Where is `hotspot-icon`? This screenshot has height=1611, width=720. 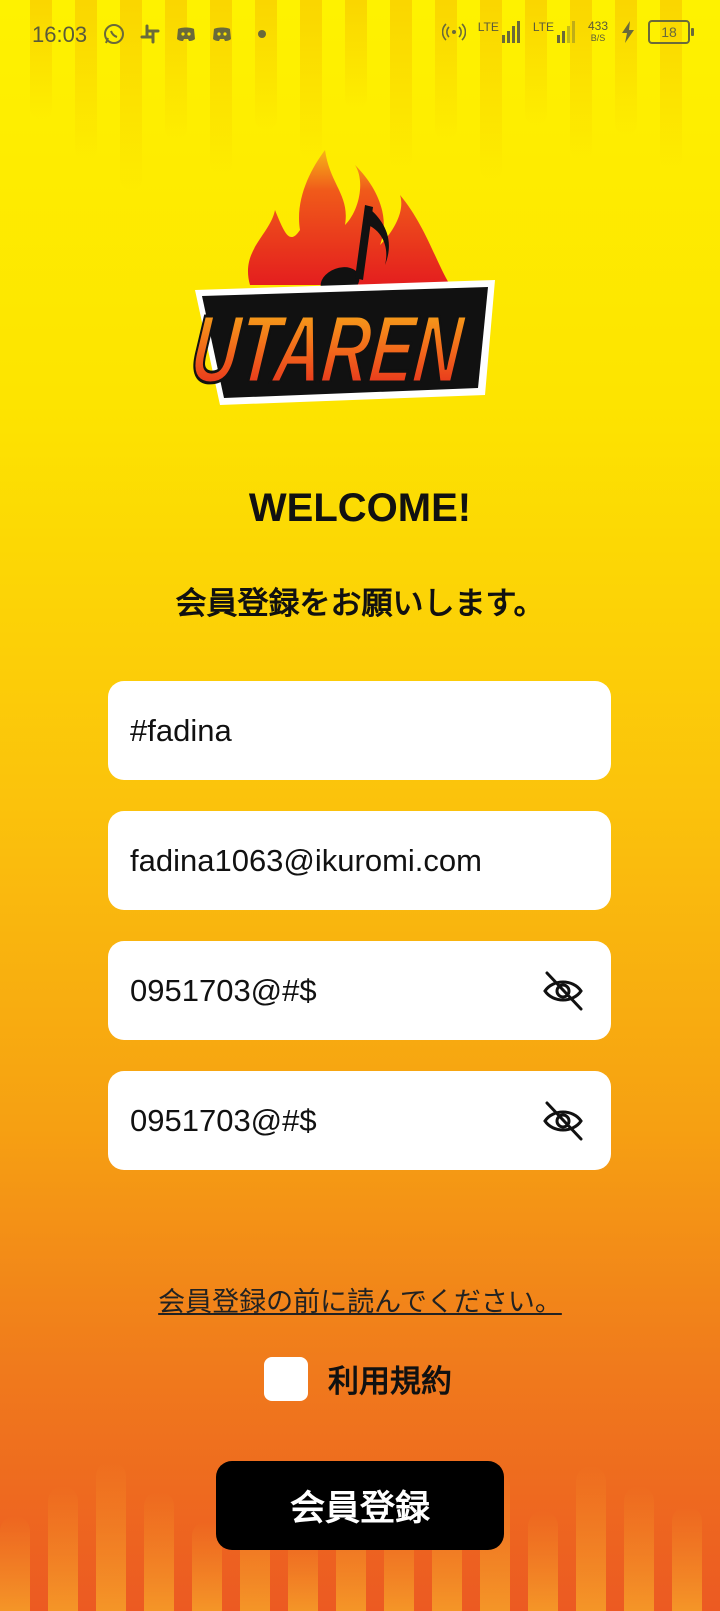
hotspot-icon is located at coordinates (453, 32).